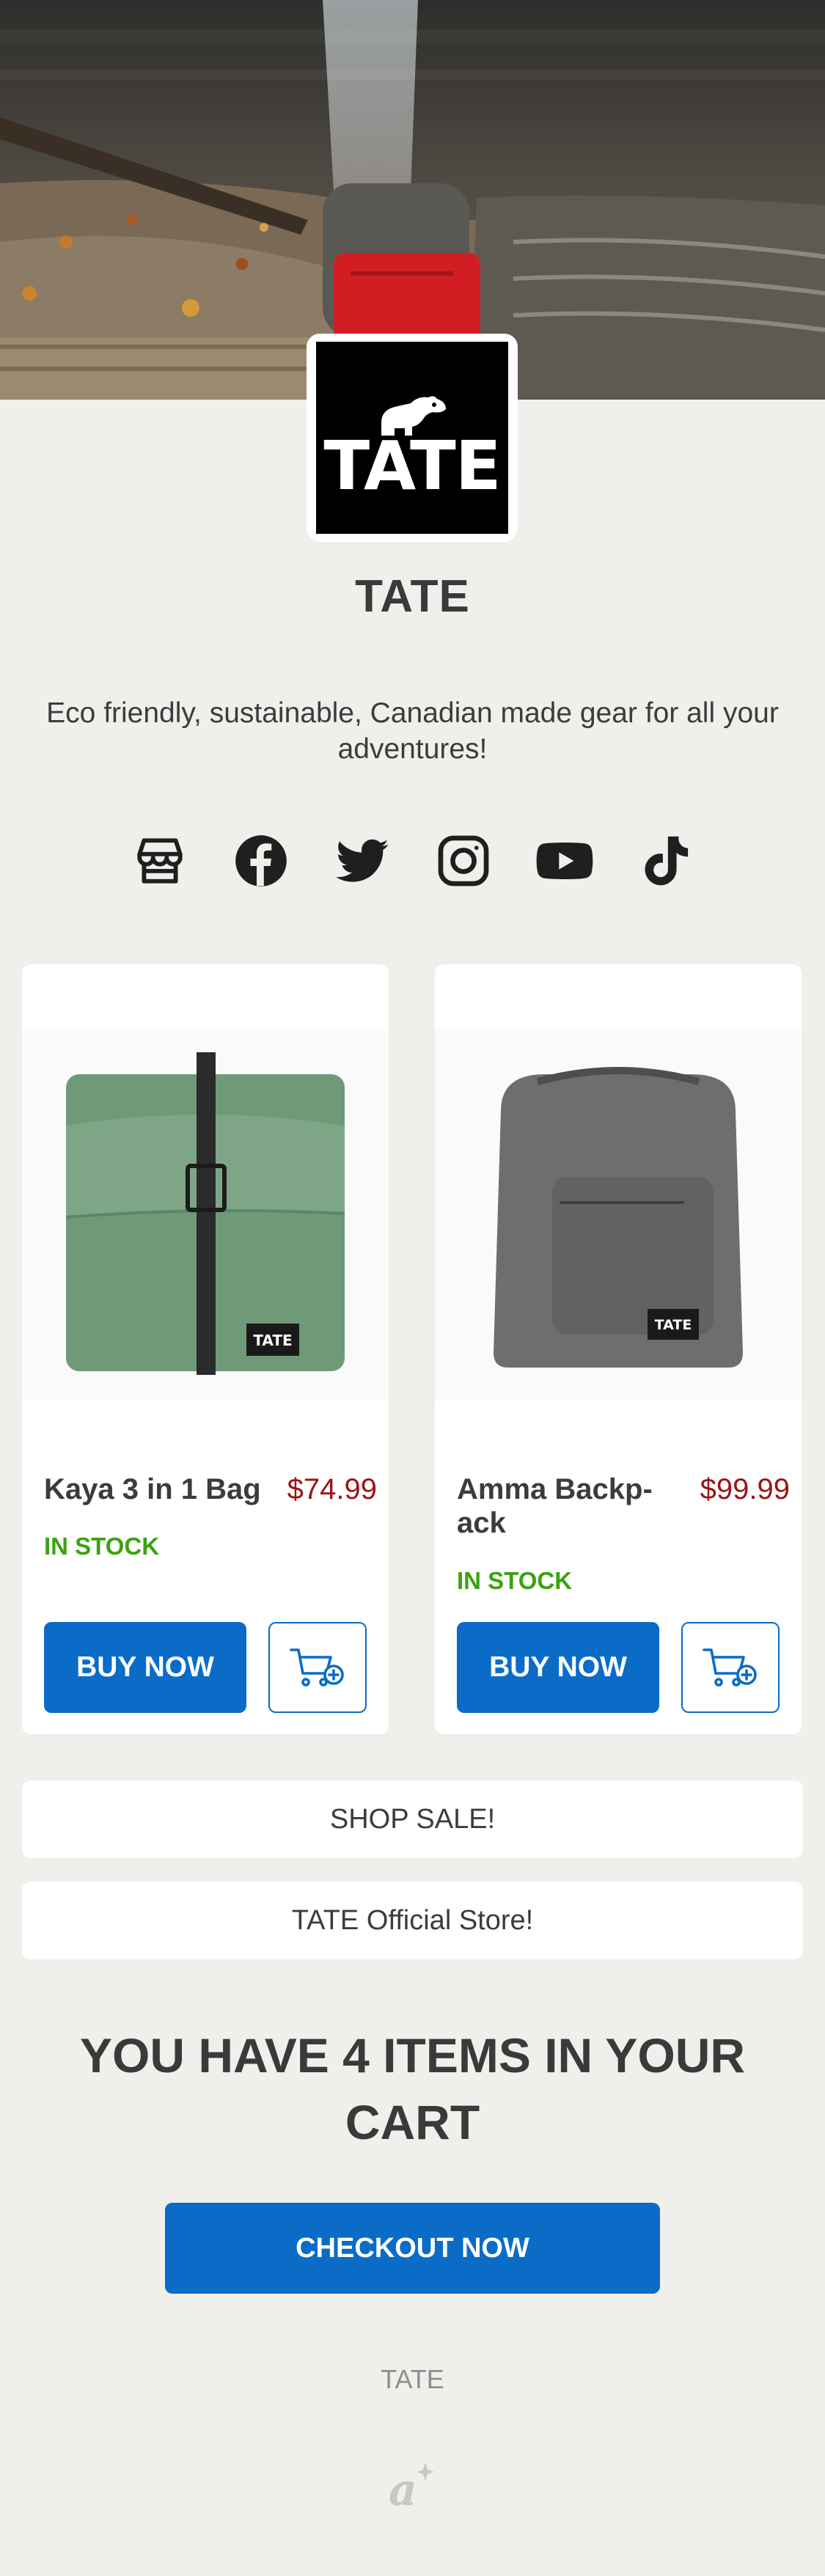  What do you see at coordinates (362, 861) in the screenshot?
I see `twitter-icon` at bounding box center [362, 861].